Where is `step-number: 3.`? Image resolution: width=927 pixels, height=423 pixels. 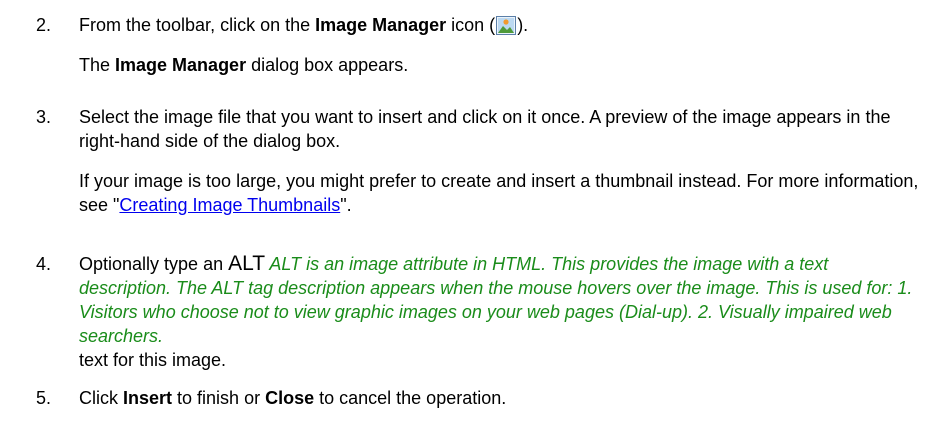 step-number: 3. is located at coordinates (44, 117).